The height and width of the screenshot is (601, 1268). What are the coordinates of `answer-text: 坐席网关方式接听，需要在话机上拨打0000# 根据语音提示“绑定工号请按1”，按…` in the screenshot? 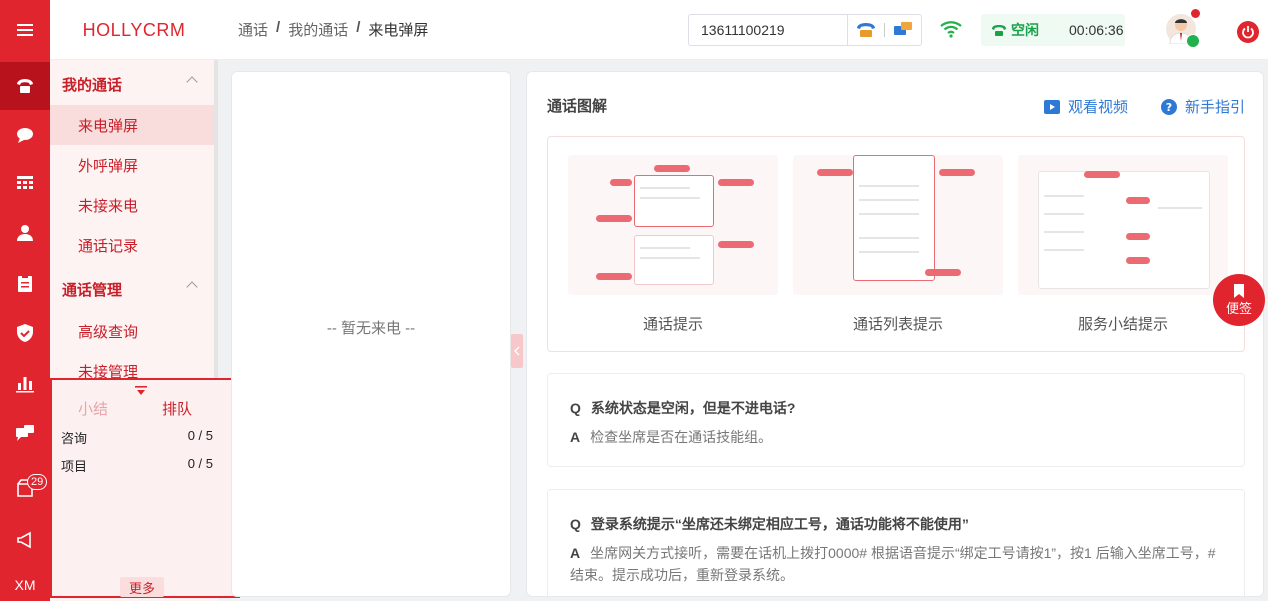 It's located at (893, 564).